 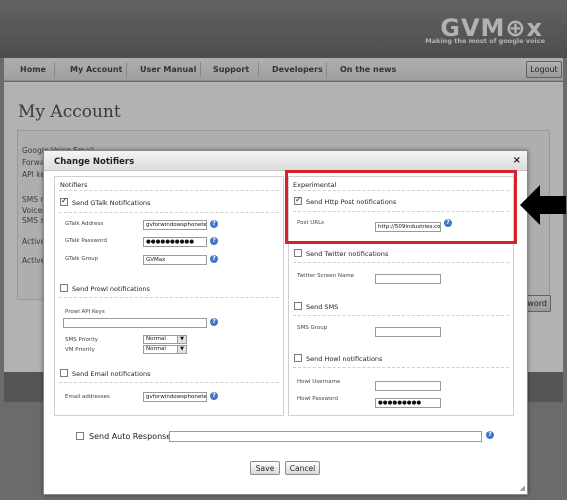 I want to click on prowl-checkbox-label: Send Prowl notifications, so click(x=111, y=289).